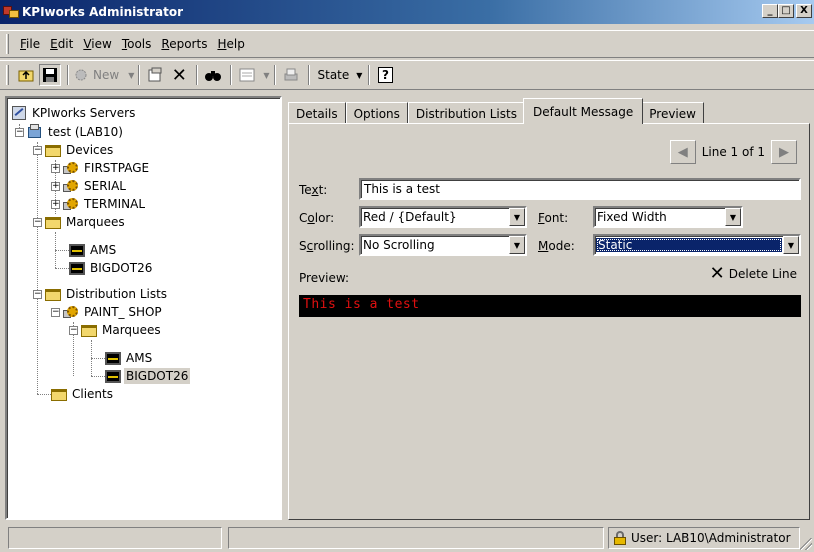 This screenshot has height=552, width=814. What do you see at coordinates (7, 44) in the screenshot?
I see `menu-grip` at bounding box center [7, 44].